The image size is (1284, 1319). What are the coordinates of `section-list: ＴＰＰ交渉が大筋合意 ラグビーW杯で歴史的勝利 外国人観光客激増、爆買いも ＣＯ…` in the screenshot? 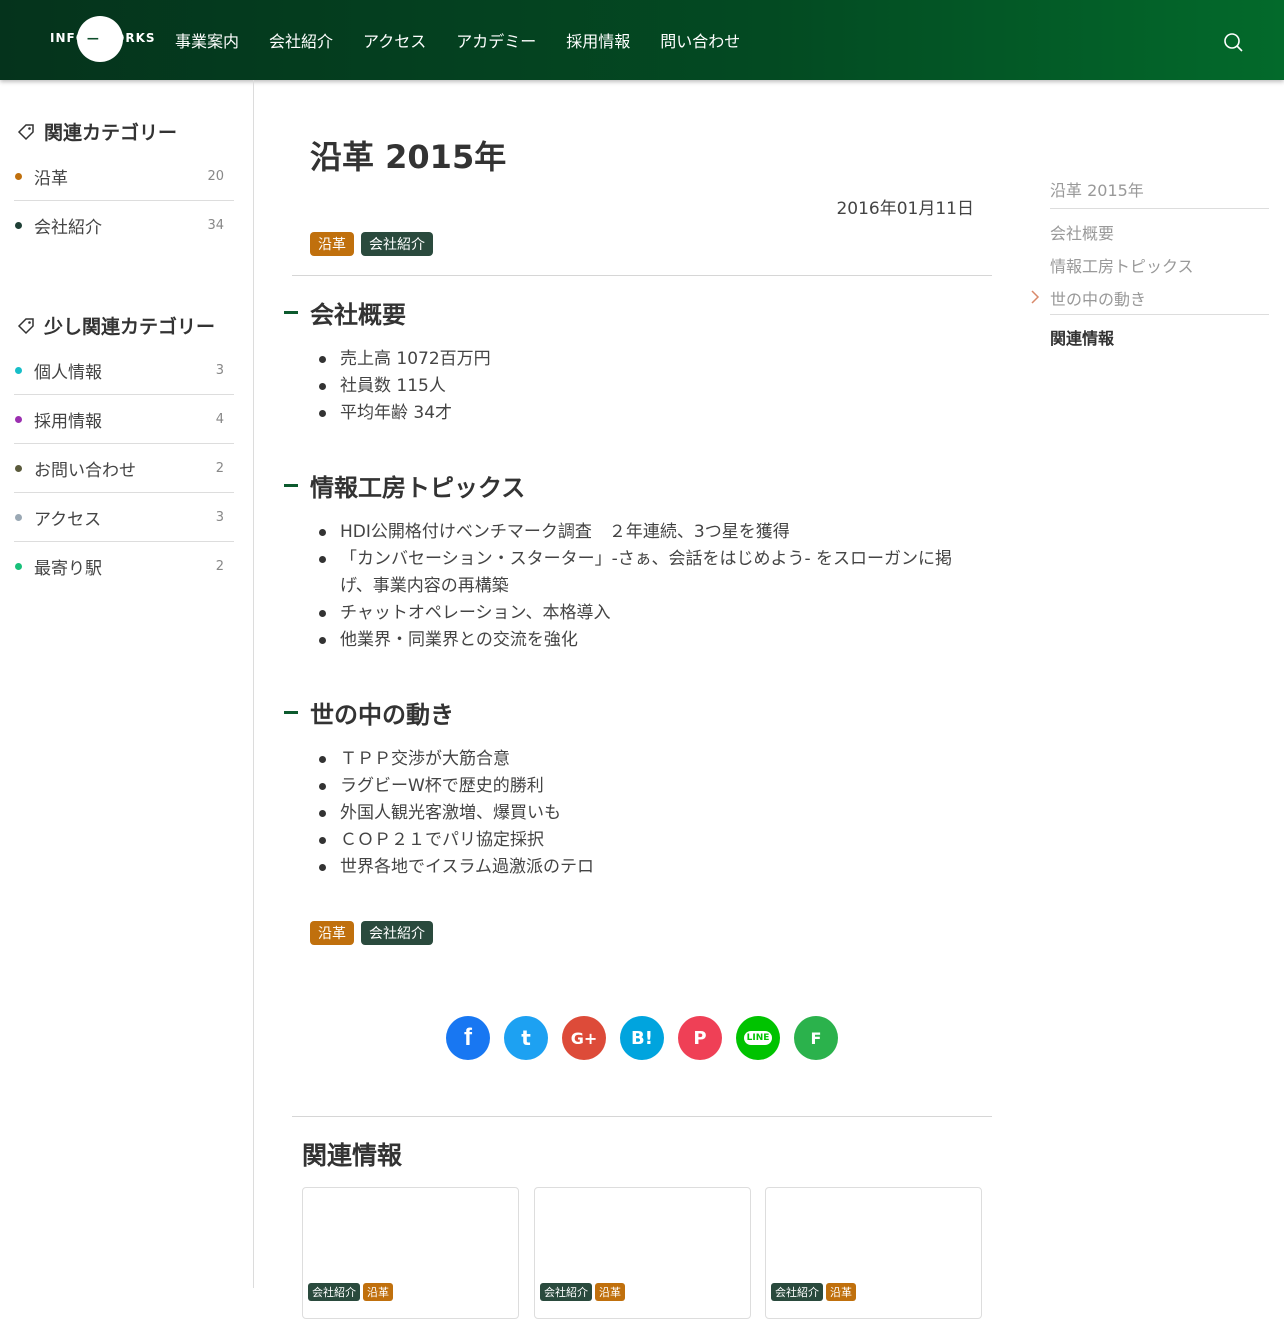 It's located at (649, 813).